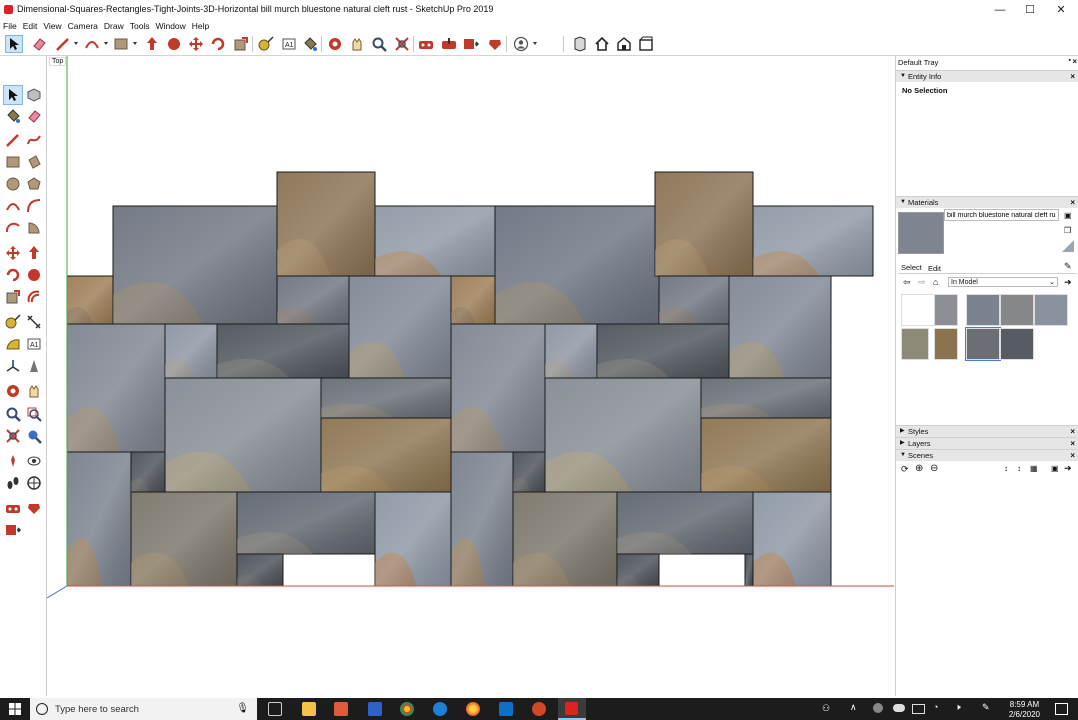  What do you see at coordinates (13, 530) in the screenshot?
I see `share-component-tool-icon` at bounding box center [13, 530].